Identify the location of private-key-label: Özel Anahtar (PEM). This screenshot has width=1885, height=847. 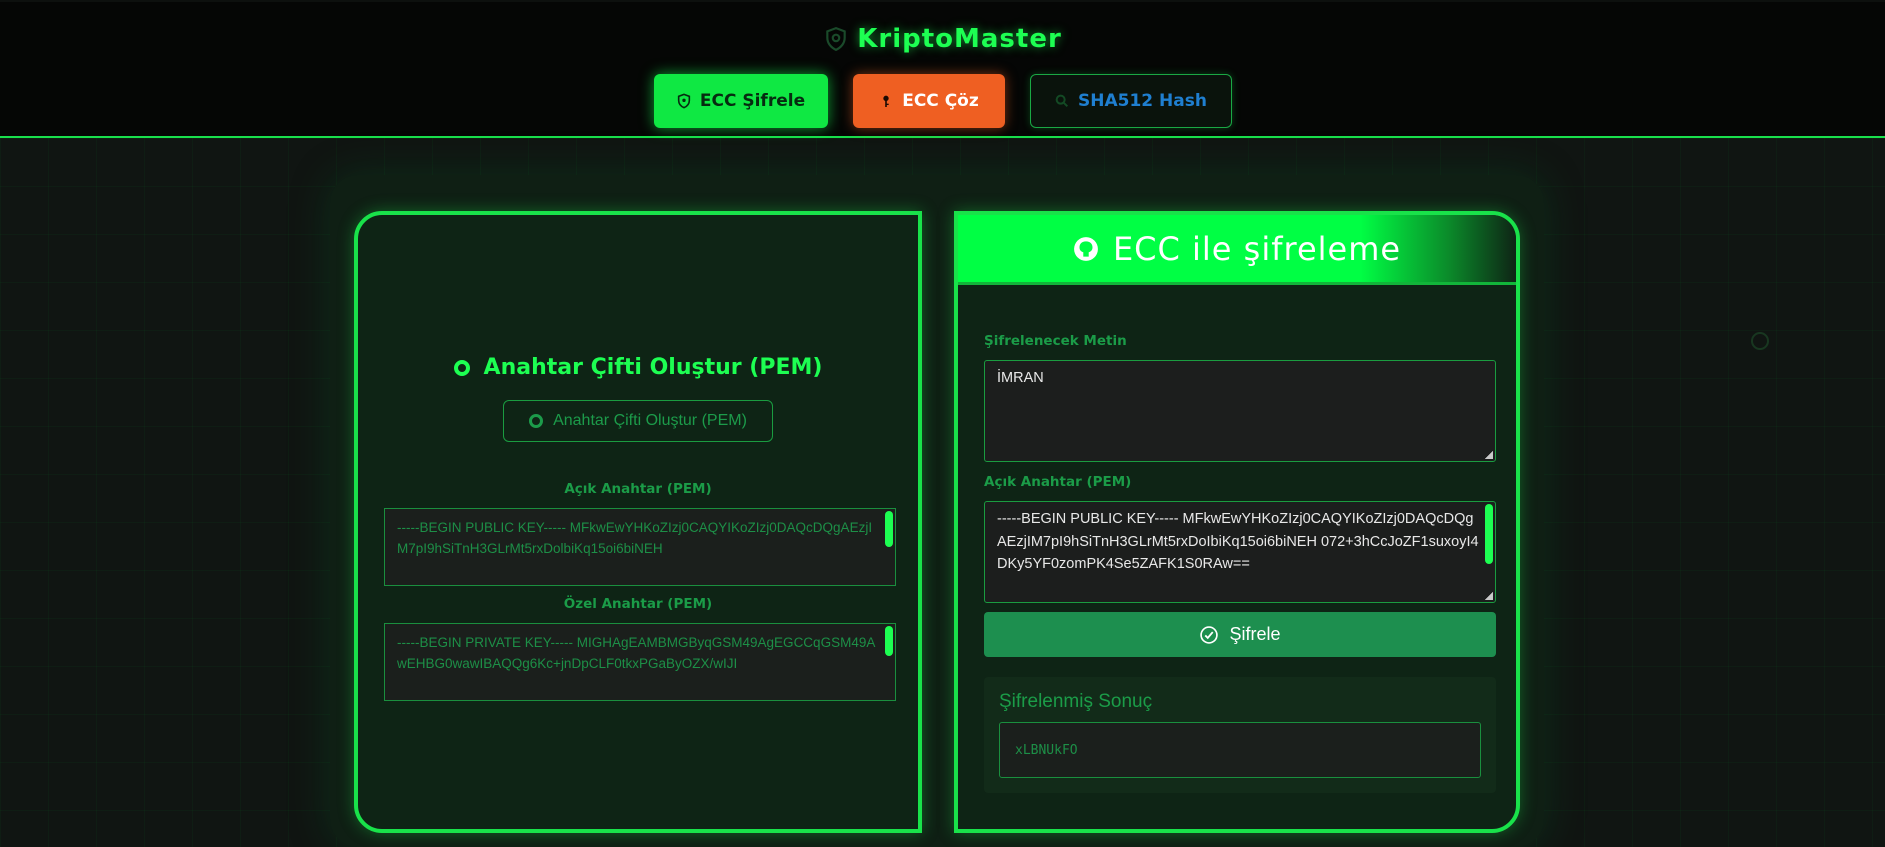
(638, 604).